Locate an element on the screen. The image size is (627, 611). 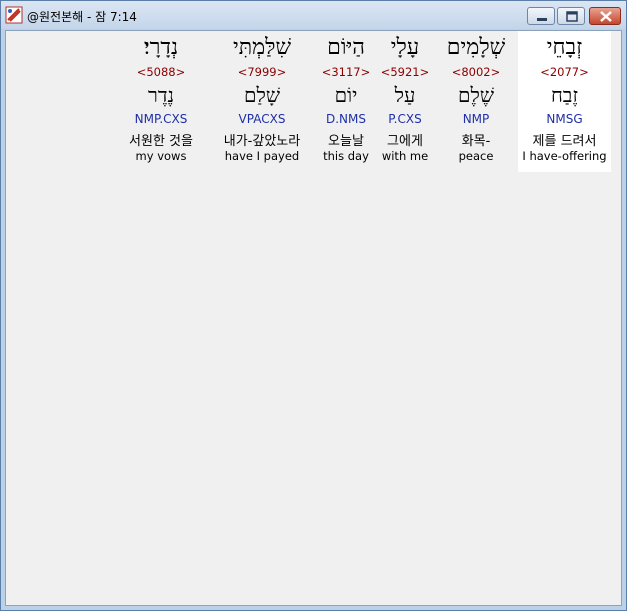
parse-code: P.CXS is located at coordinates (405, 119).